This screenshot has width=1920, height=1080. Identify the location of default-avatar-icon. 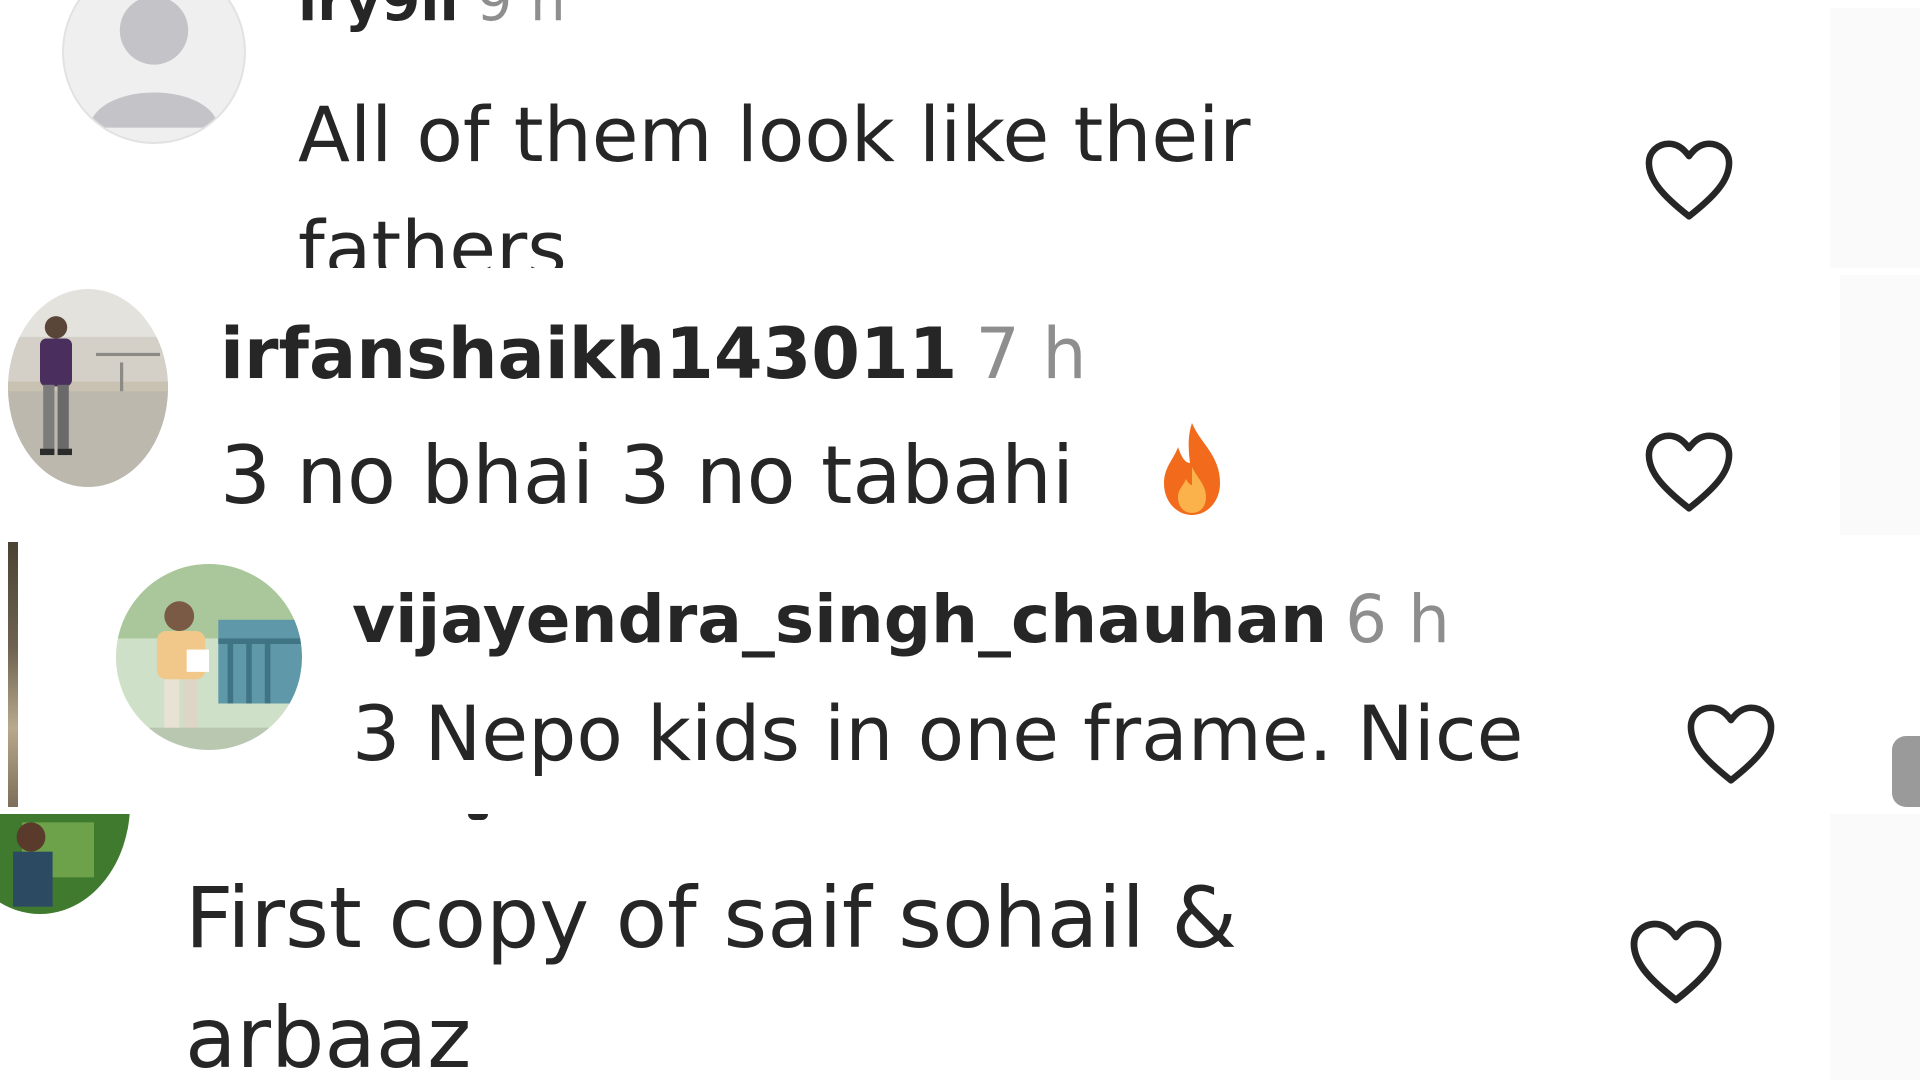
(154, 72).